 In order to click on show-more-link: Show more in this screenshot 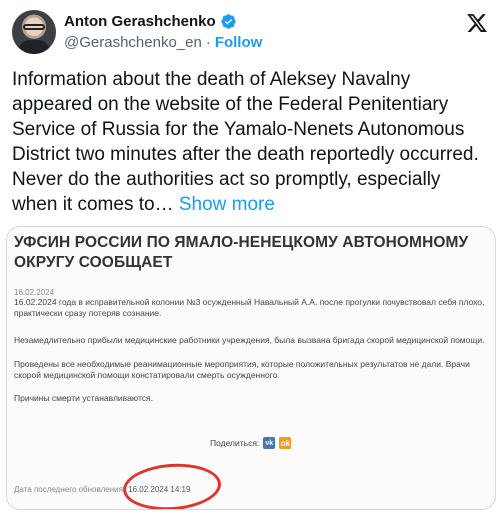, I will do `click(227, 204)`.